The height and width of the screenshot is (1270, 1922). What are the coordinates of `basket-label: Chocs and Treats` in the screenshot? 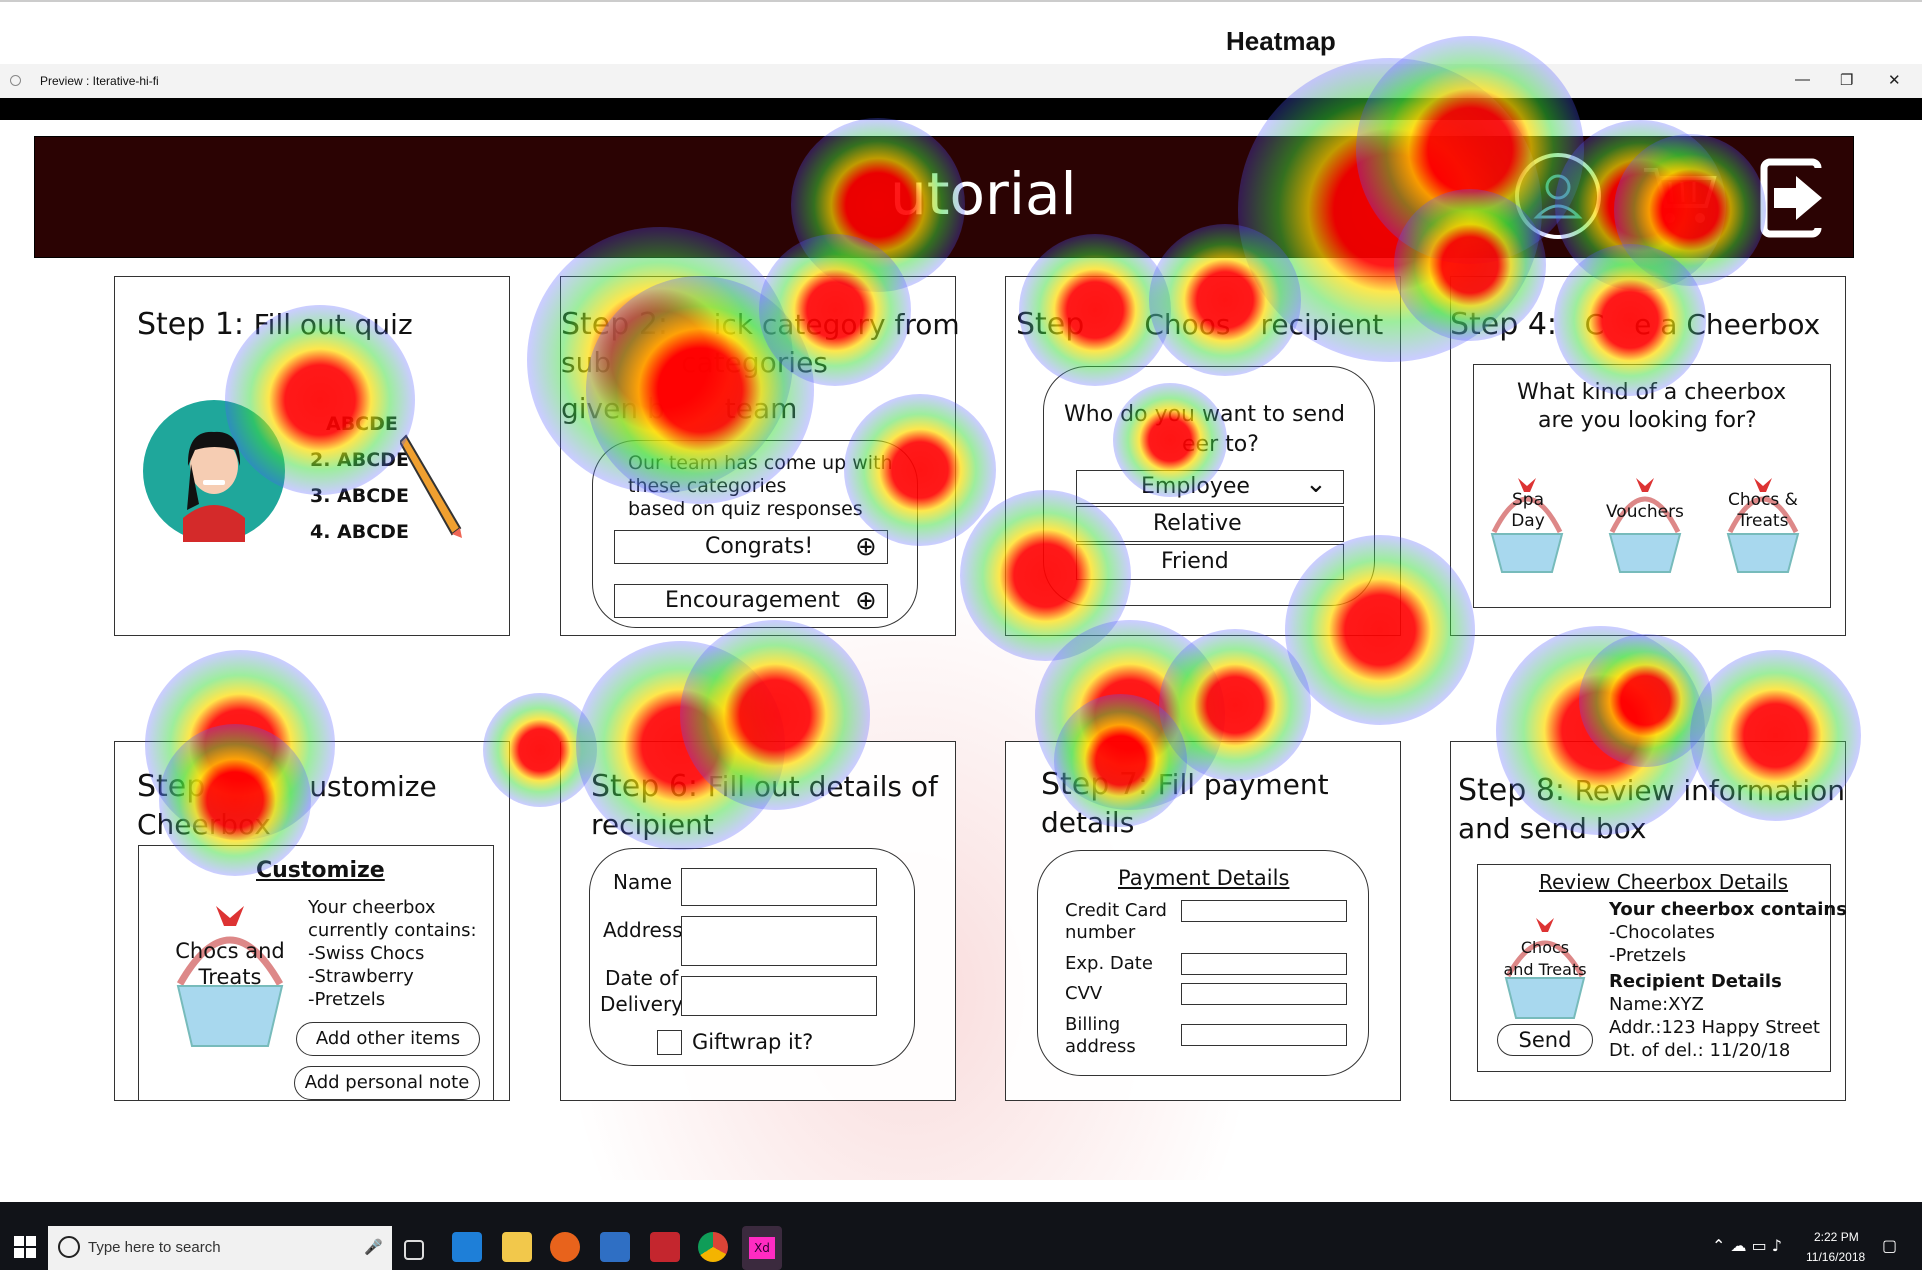 It's located at (230, 964).